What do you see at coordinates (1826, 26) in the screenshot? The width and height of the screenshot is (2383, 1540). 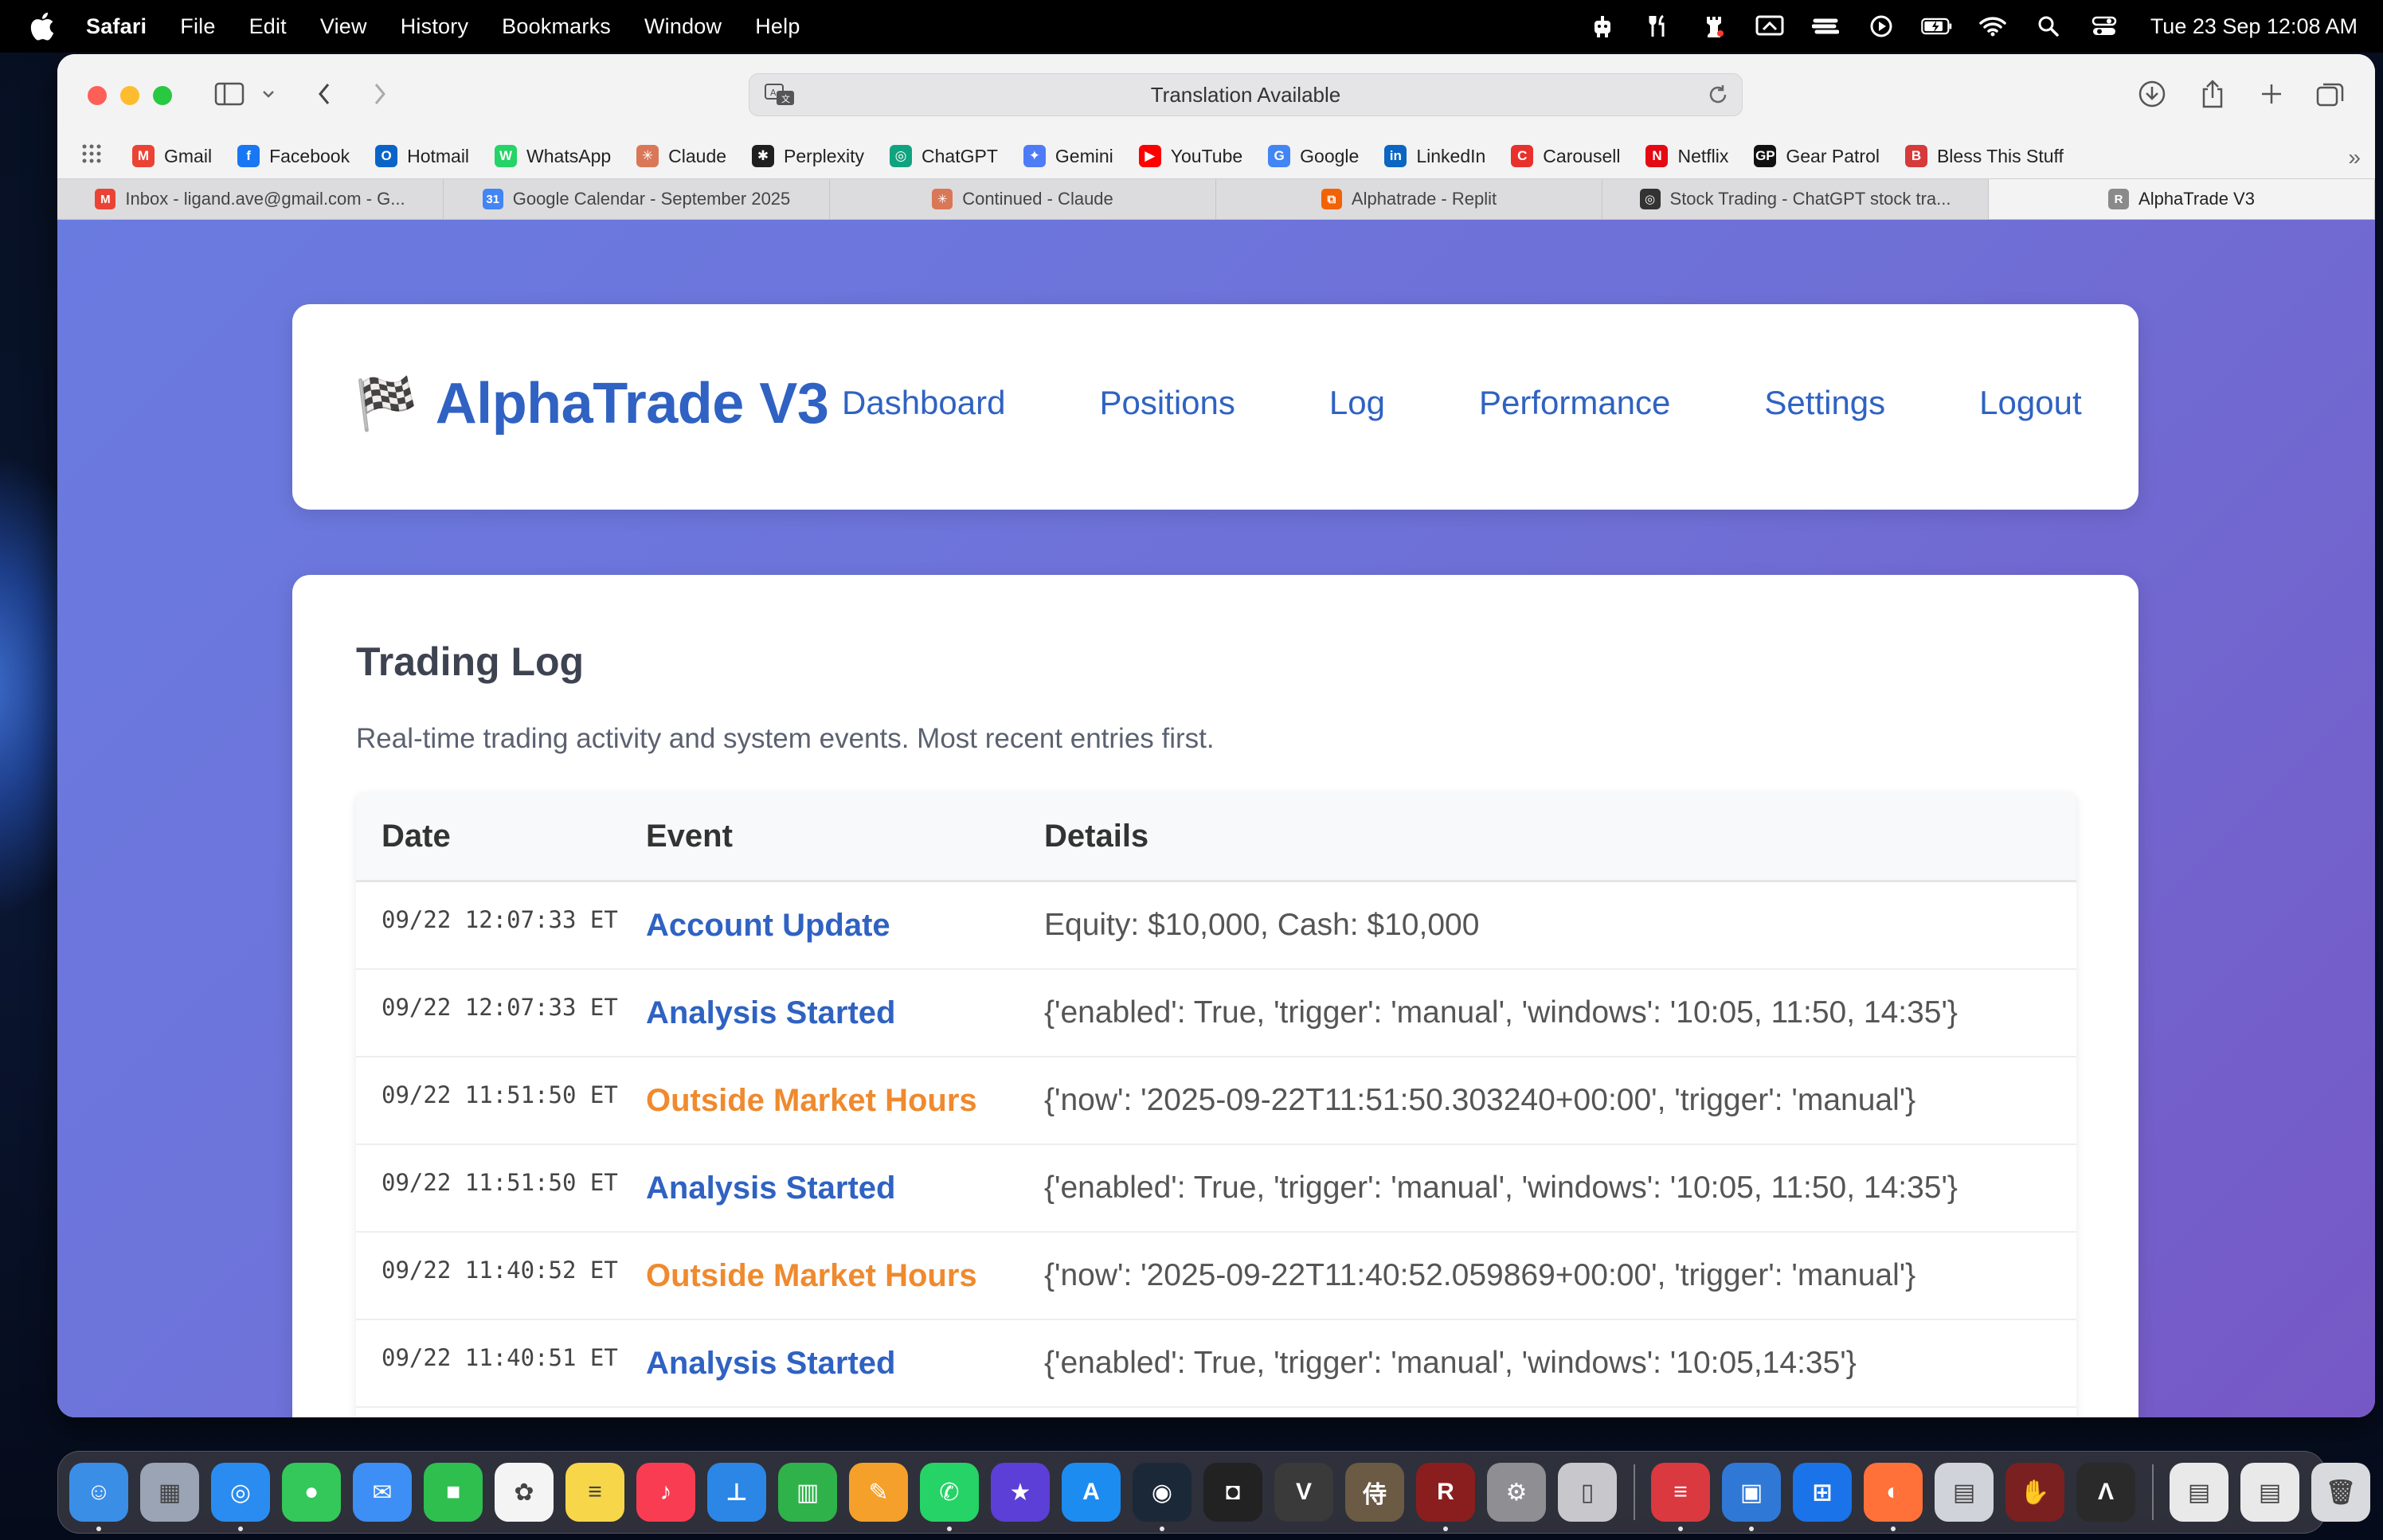 I see `expressvpn-status-icon` at bounding box center [1826, 26].